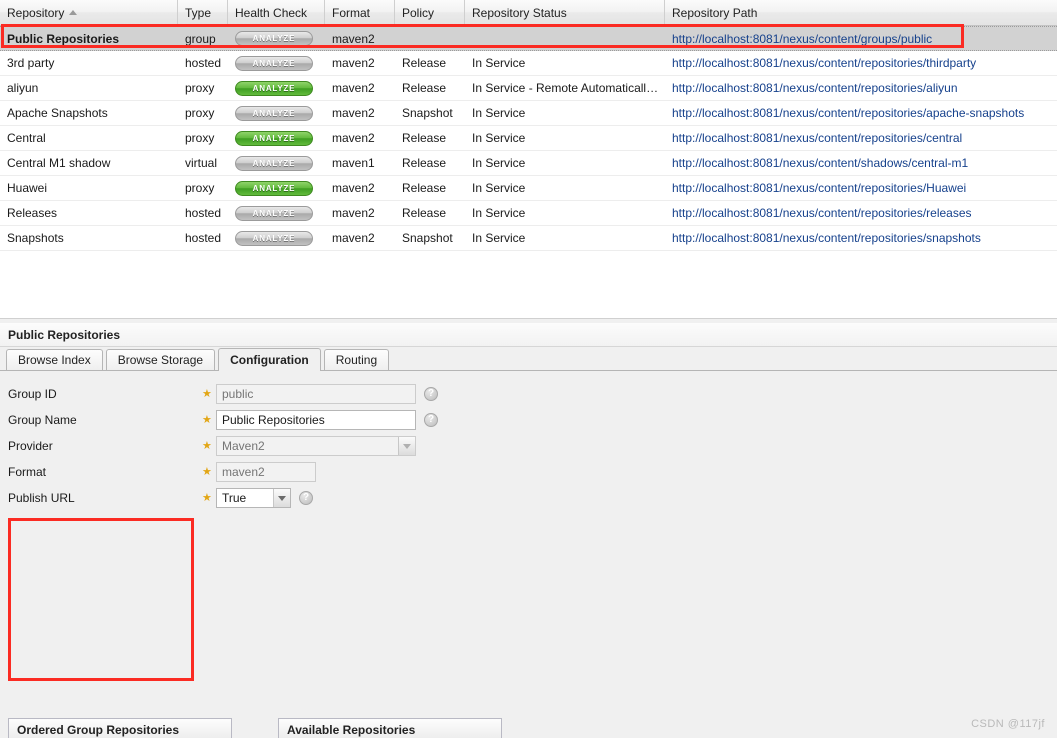  Describe the element at coordinates (271, 12) in the screenshot. I see `column-header-label: Health Check` at that location.